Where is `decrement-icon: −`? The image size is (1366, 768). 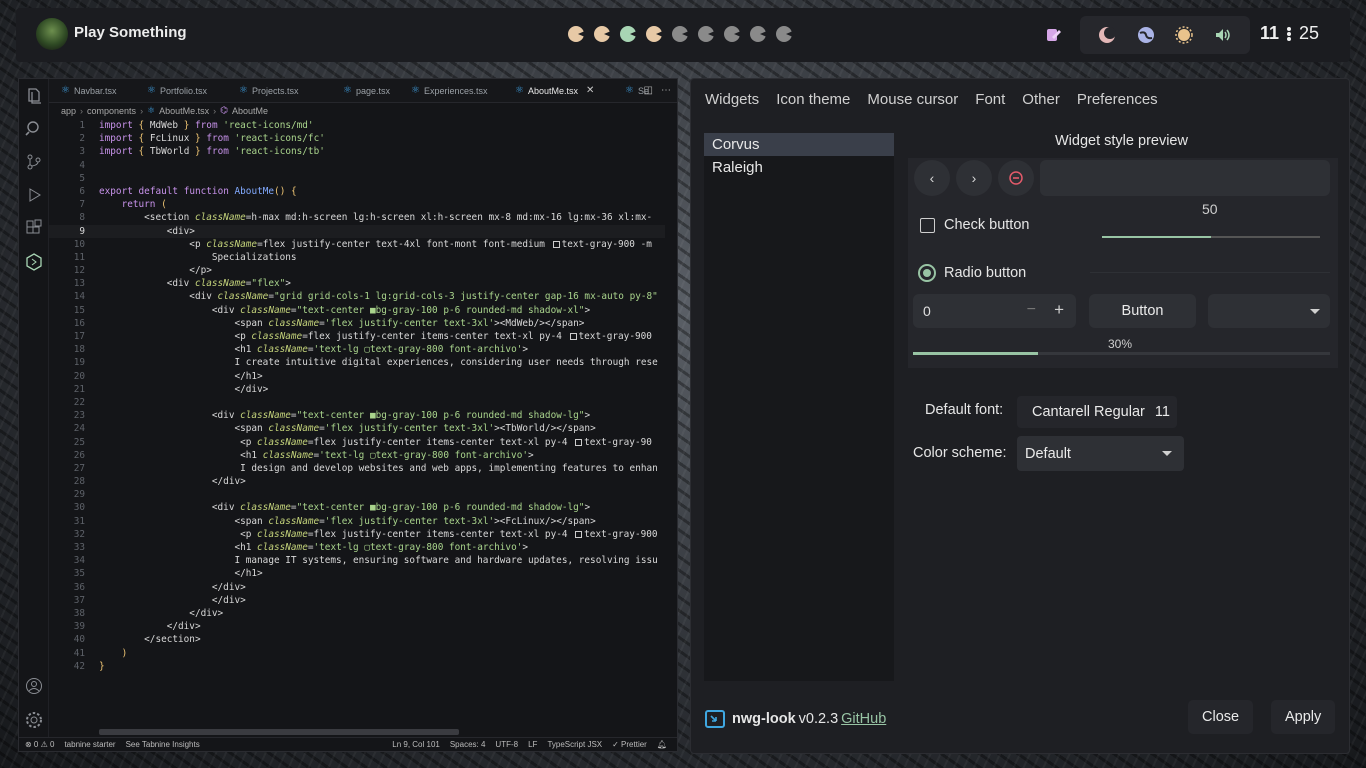
decrement-icon: − is located at coordinates (1031, 310).